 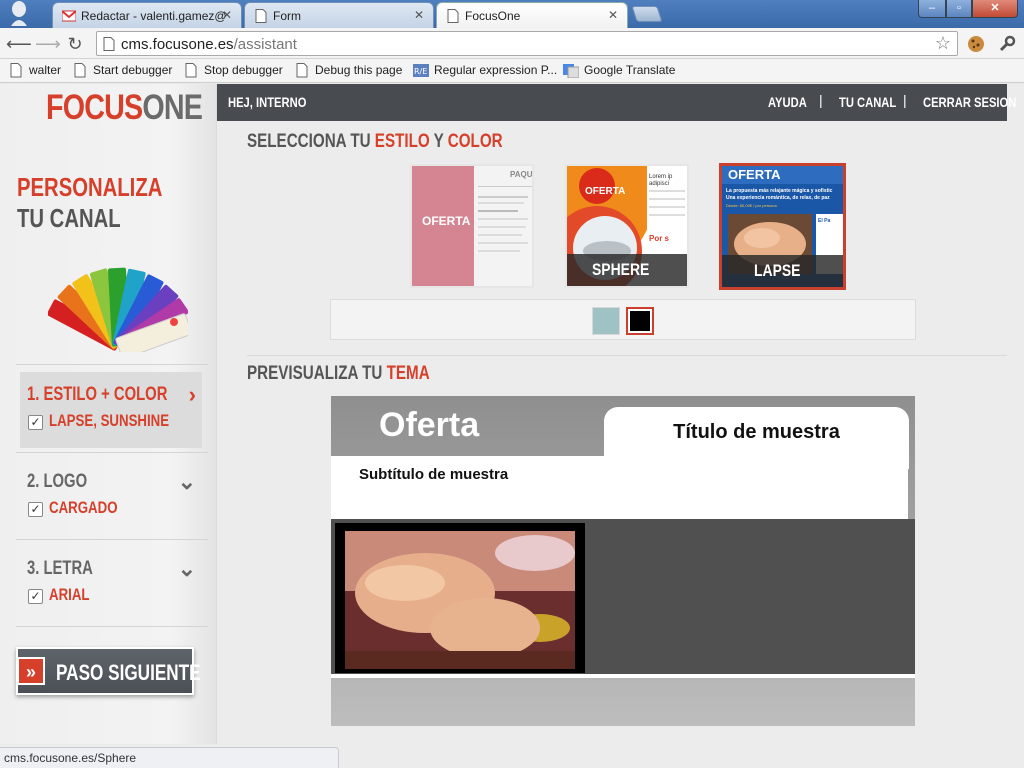 What do you see at coordinates (19, 13) in the screenshot?
I see `profile-avatar-icon` at bounding box center [19, 13].